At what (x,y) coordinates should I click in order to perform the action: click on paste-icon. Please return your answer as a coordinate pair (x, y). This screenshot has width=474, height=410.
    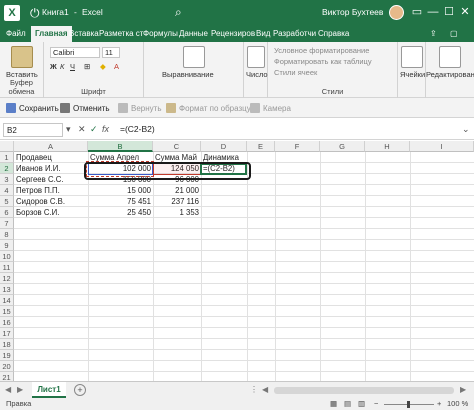
    Looking at the image, I should click on (22, 57).